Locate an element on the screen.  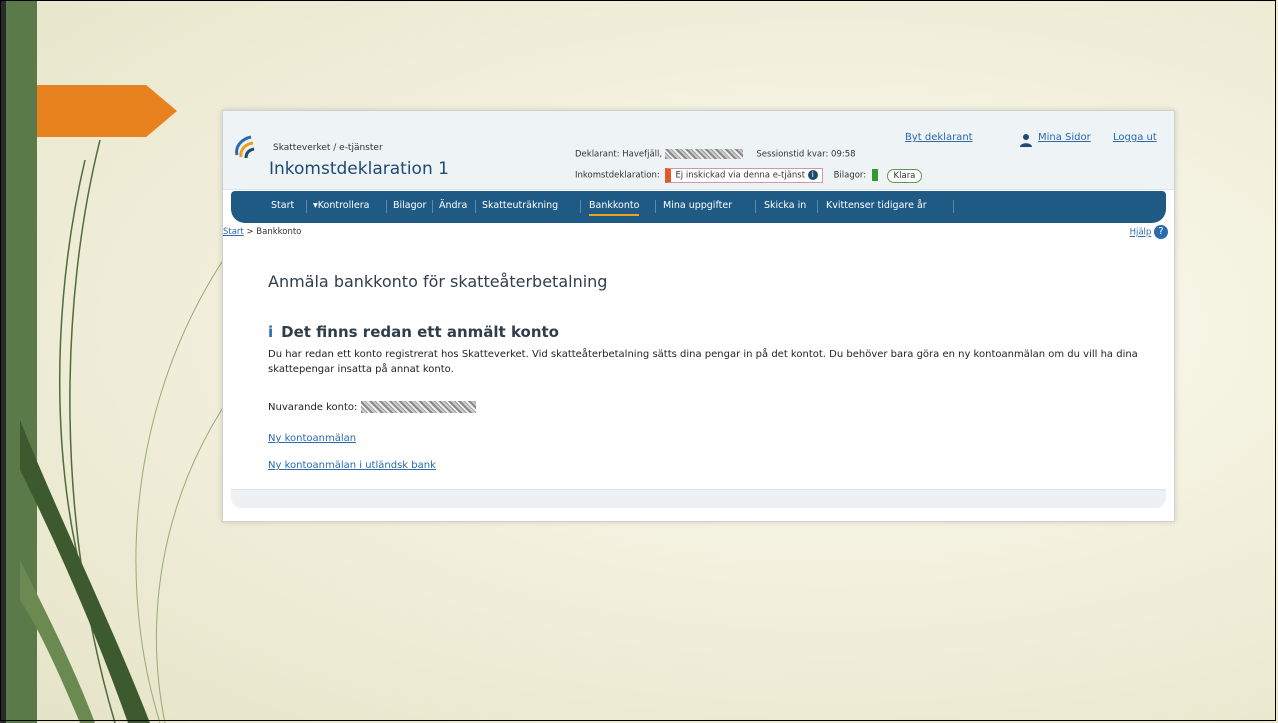
skatteverket-logo-icon is located at coordinates (245, 147).